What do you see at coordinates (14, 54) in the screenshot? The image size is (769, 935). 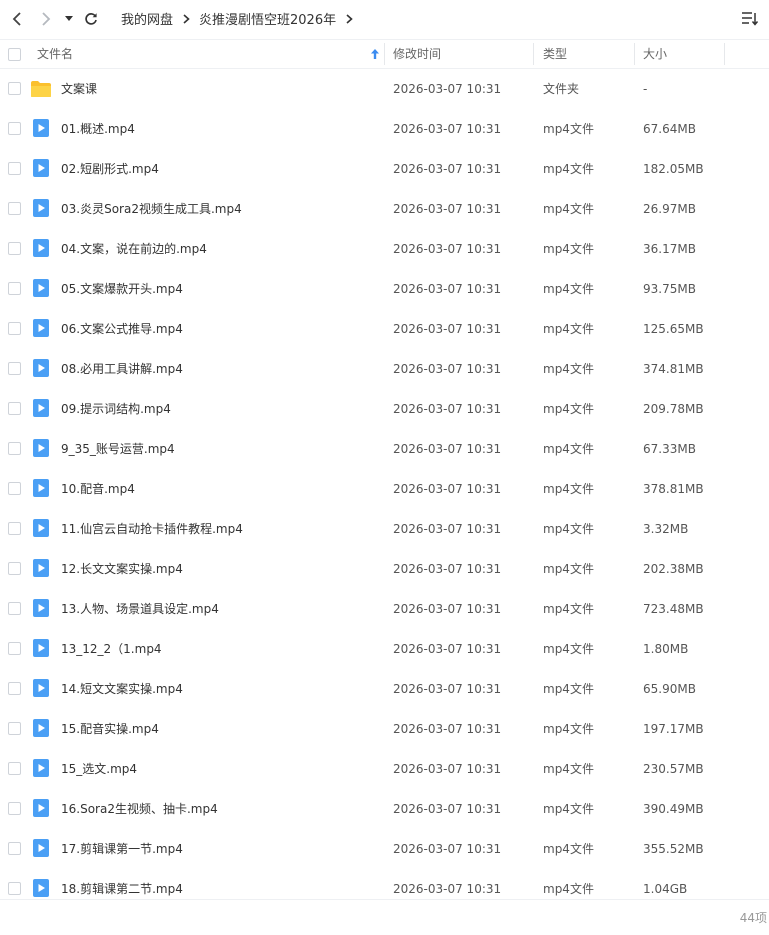 I see `select-all-checkbox` at bounding box center [14, 54].